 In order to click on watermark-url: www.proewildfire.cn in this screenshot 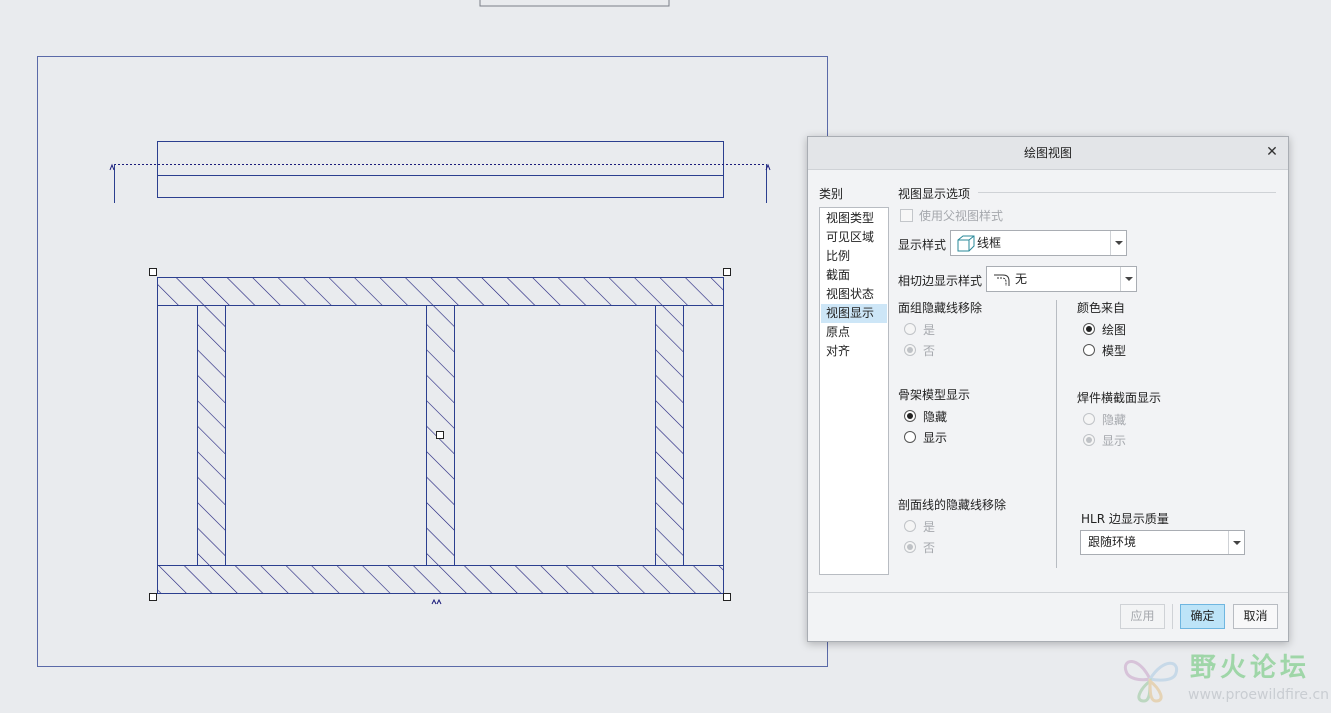, I will do `click(1259, 695)`.